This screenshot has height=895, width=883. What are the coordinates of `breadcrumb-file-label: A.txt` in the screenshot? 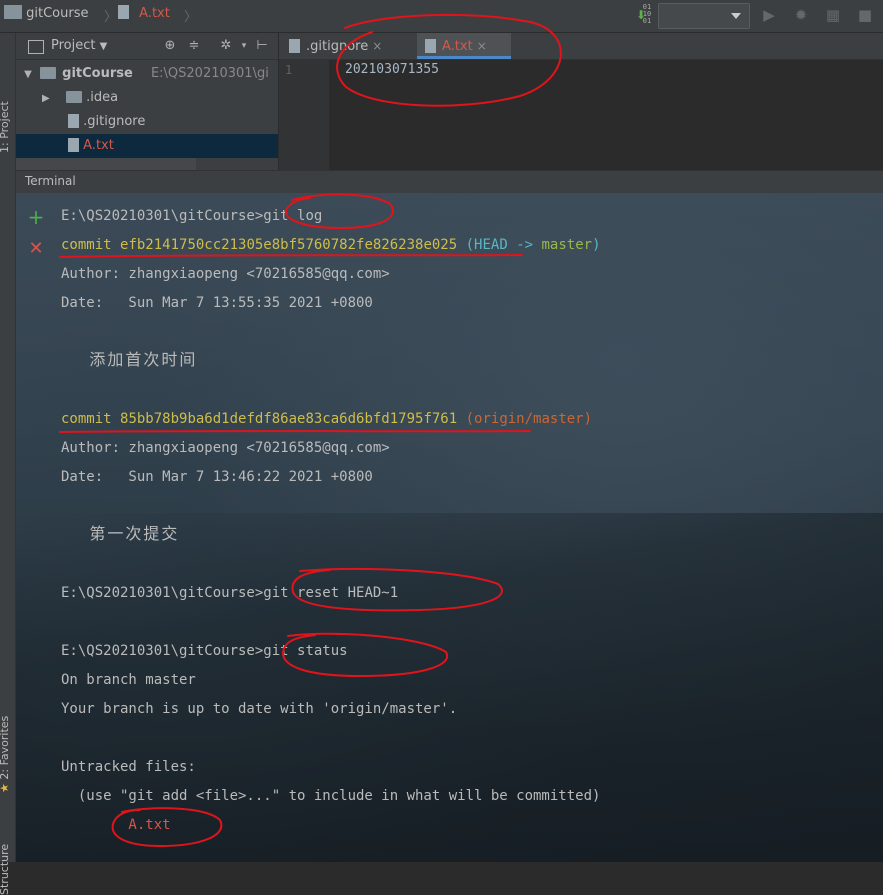 It's located at (154, 13).